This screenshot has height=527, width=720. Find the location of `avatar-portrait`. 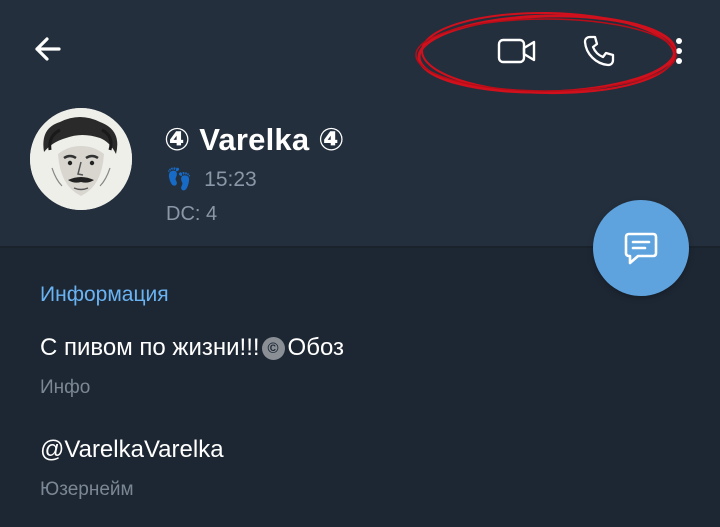

avatar-portrait is located at coordinates (81, 159).